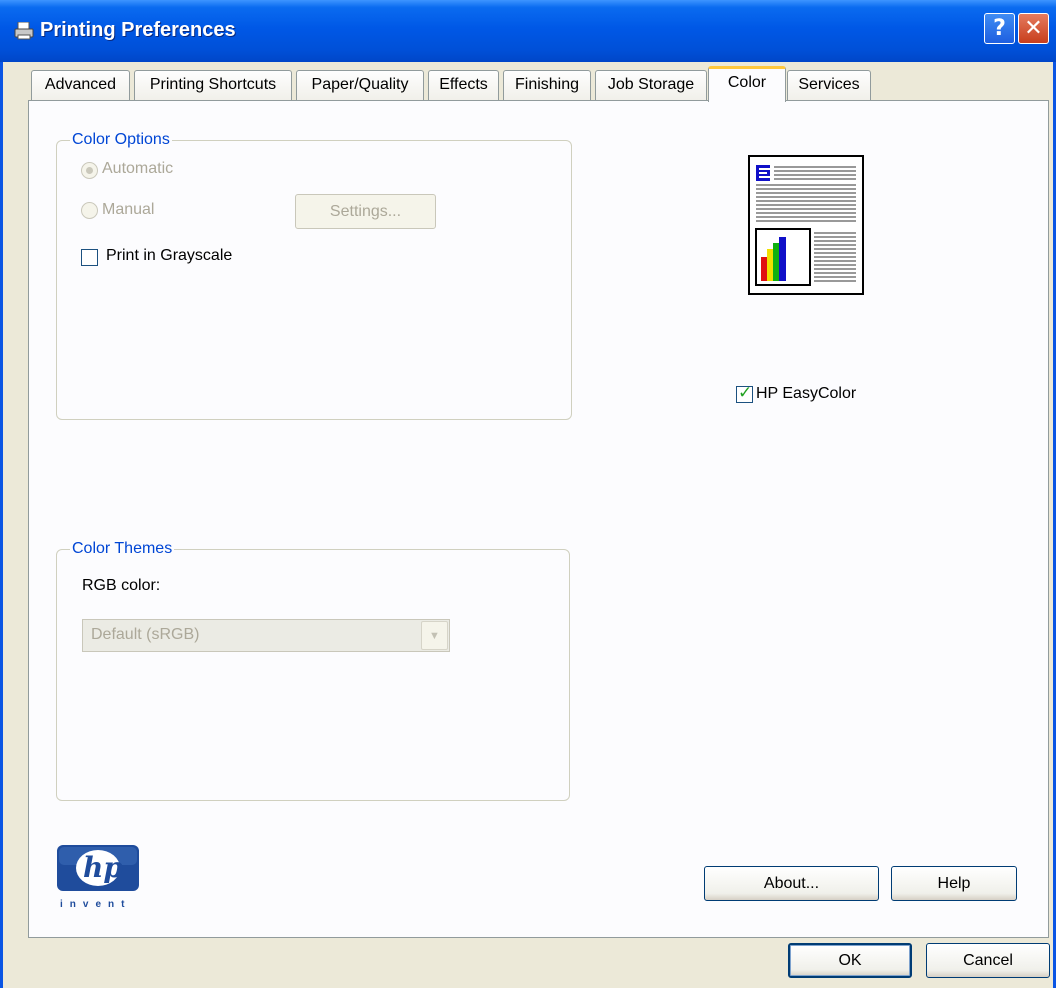 This screenshot has height=988, width=1056. Describe the element at coordinates (850, 960) in the screenshot. I see `ok-button: OK` at that location.